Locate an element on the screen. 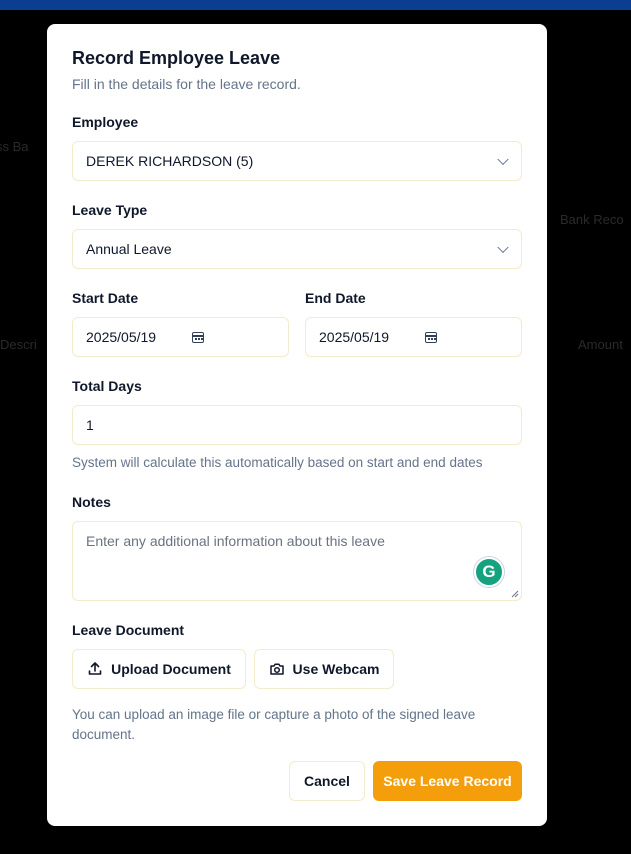  save-label: Save Leave Record is located at coordinates (447, 781).